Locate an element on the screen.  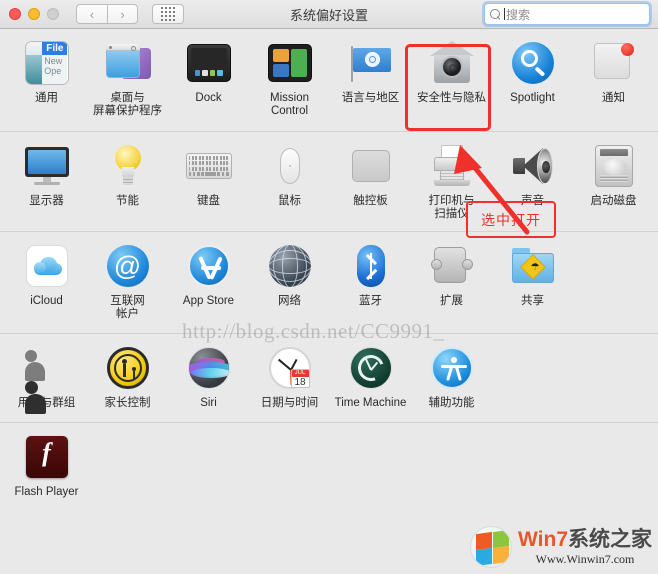
pref-displays: 显示器 is located at coordinates (46, 176).